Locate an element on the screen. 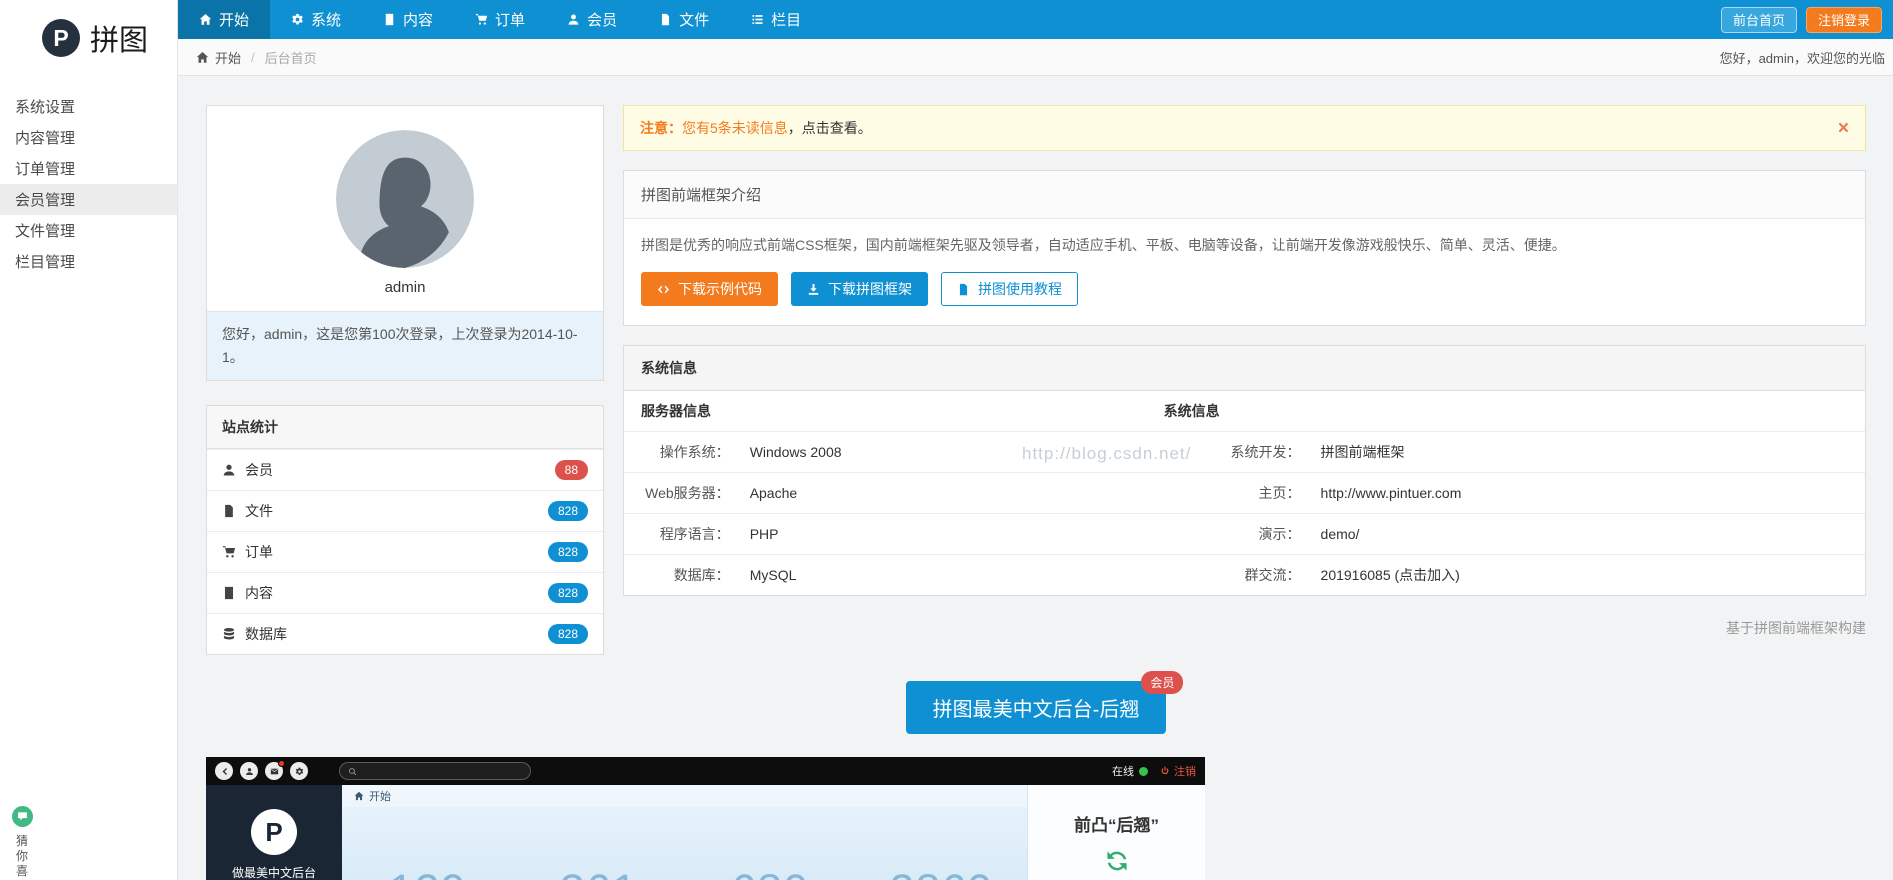  preview-right-panel: 前凸“后翘” 历时打造 is located at coordinates (1116, 832).